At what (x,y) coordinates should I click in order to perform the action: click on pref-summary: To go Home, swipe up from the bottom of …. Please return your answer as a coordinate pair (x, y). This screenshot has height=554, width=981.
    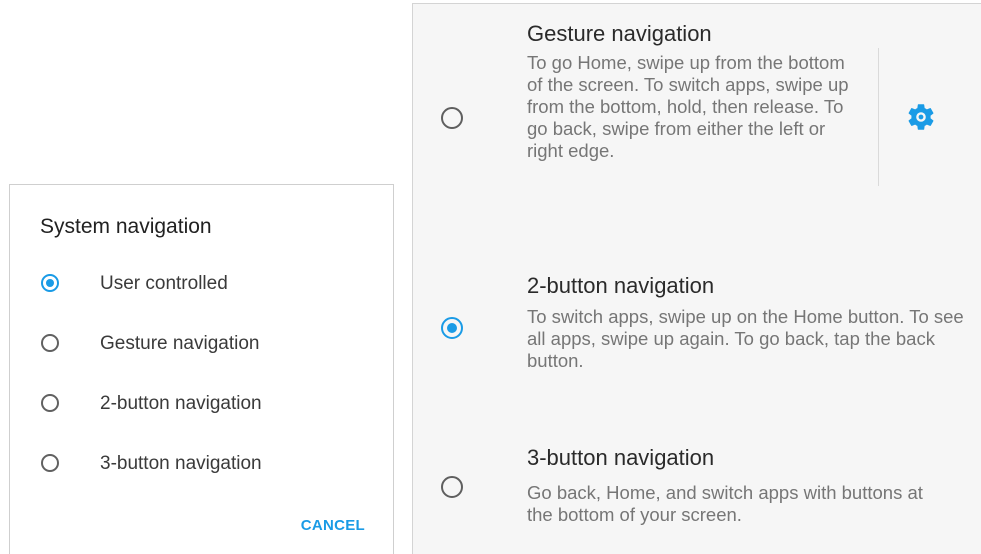
    Looking at the image, I should click on (688, 106).